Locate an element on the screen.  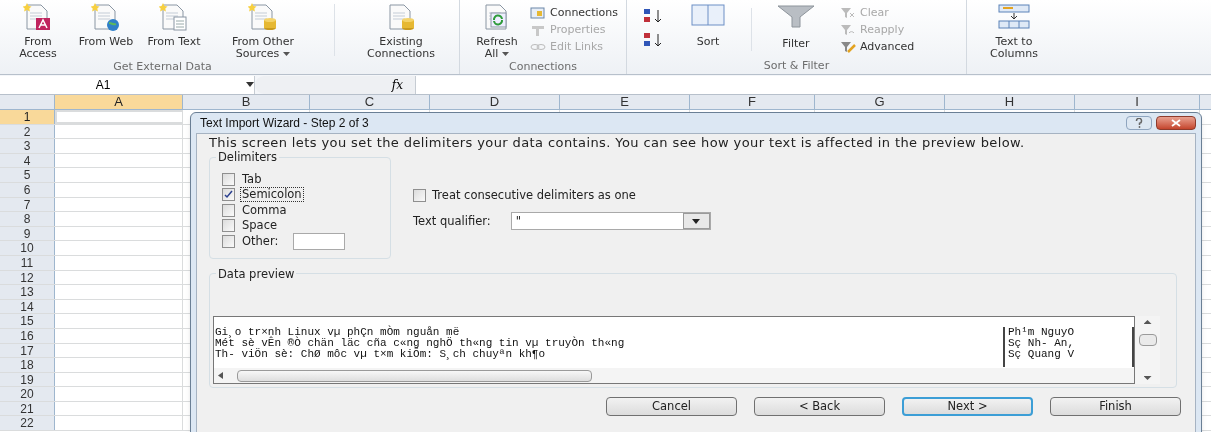
group-label: Connections is located at coordinates (543, 66).